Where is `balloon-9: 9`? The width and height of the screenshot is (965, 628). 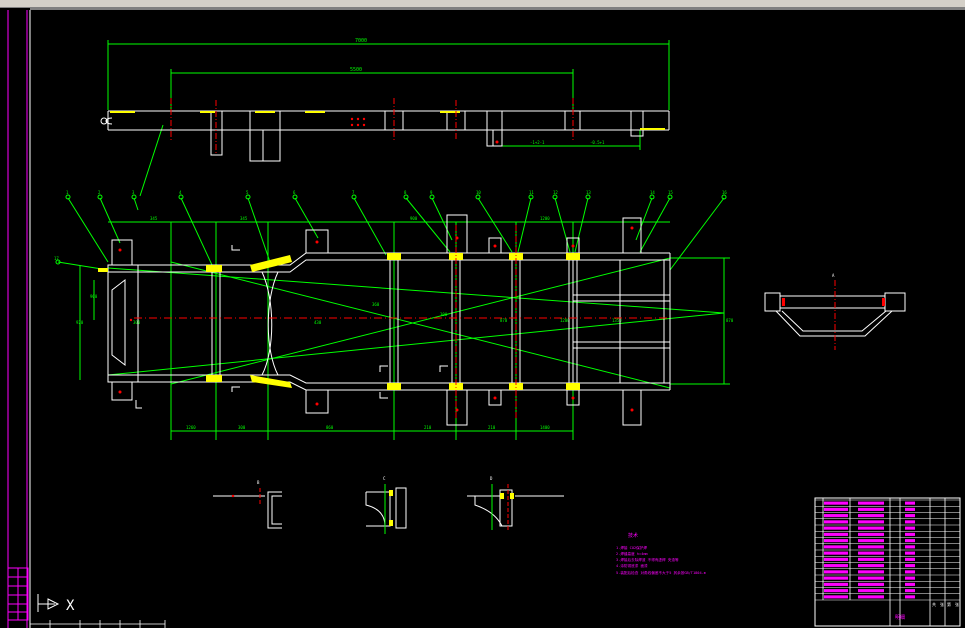
balloon-9: 9 is located at coordinates (431, 192).